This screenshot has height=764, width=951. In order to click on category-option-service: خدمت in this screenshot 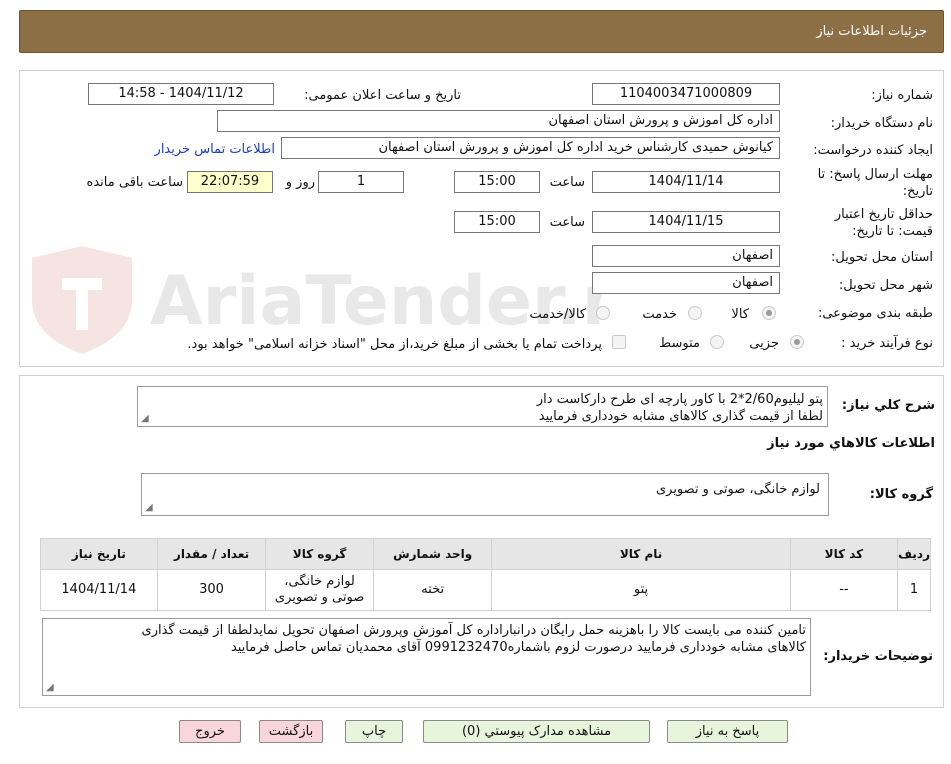, I will do `click(659, 314)`.